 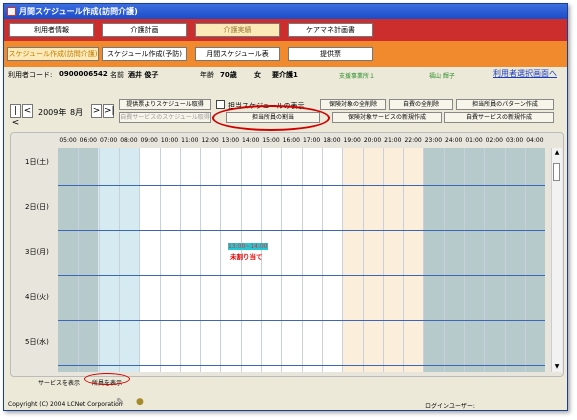 I want to click on staff-pattern-button: 担当所員のパターン作成, so click(x=505, y=104).